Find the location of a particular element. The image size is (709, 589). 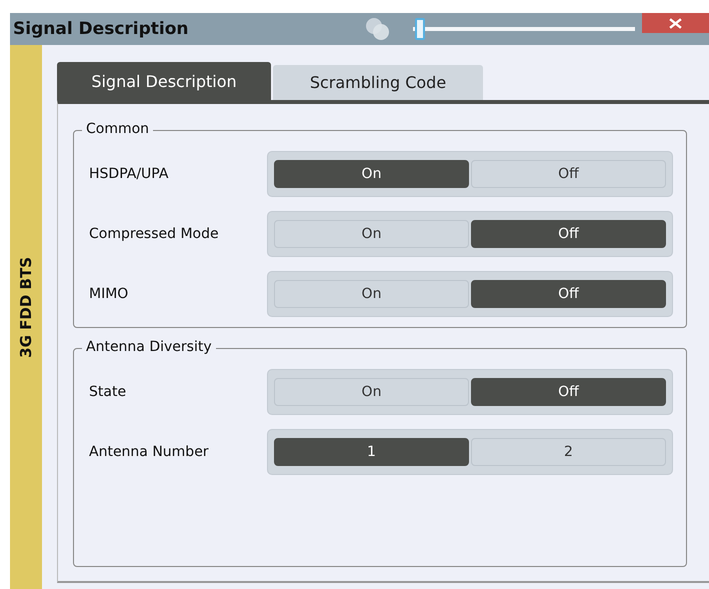

toggle-option: 2 is located at coordinates (568, 452).